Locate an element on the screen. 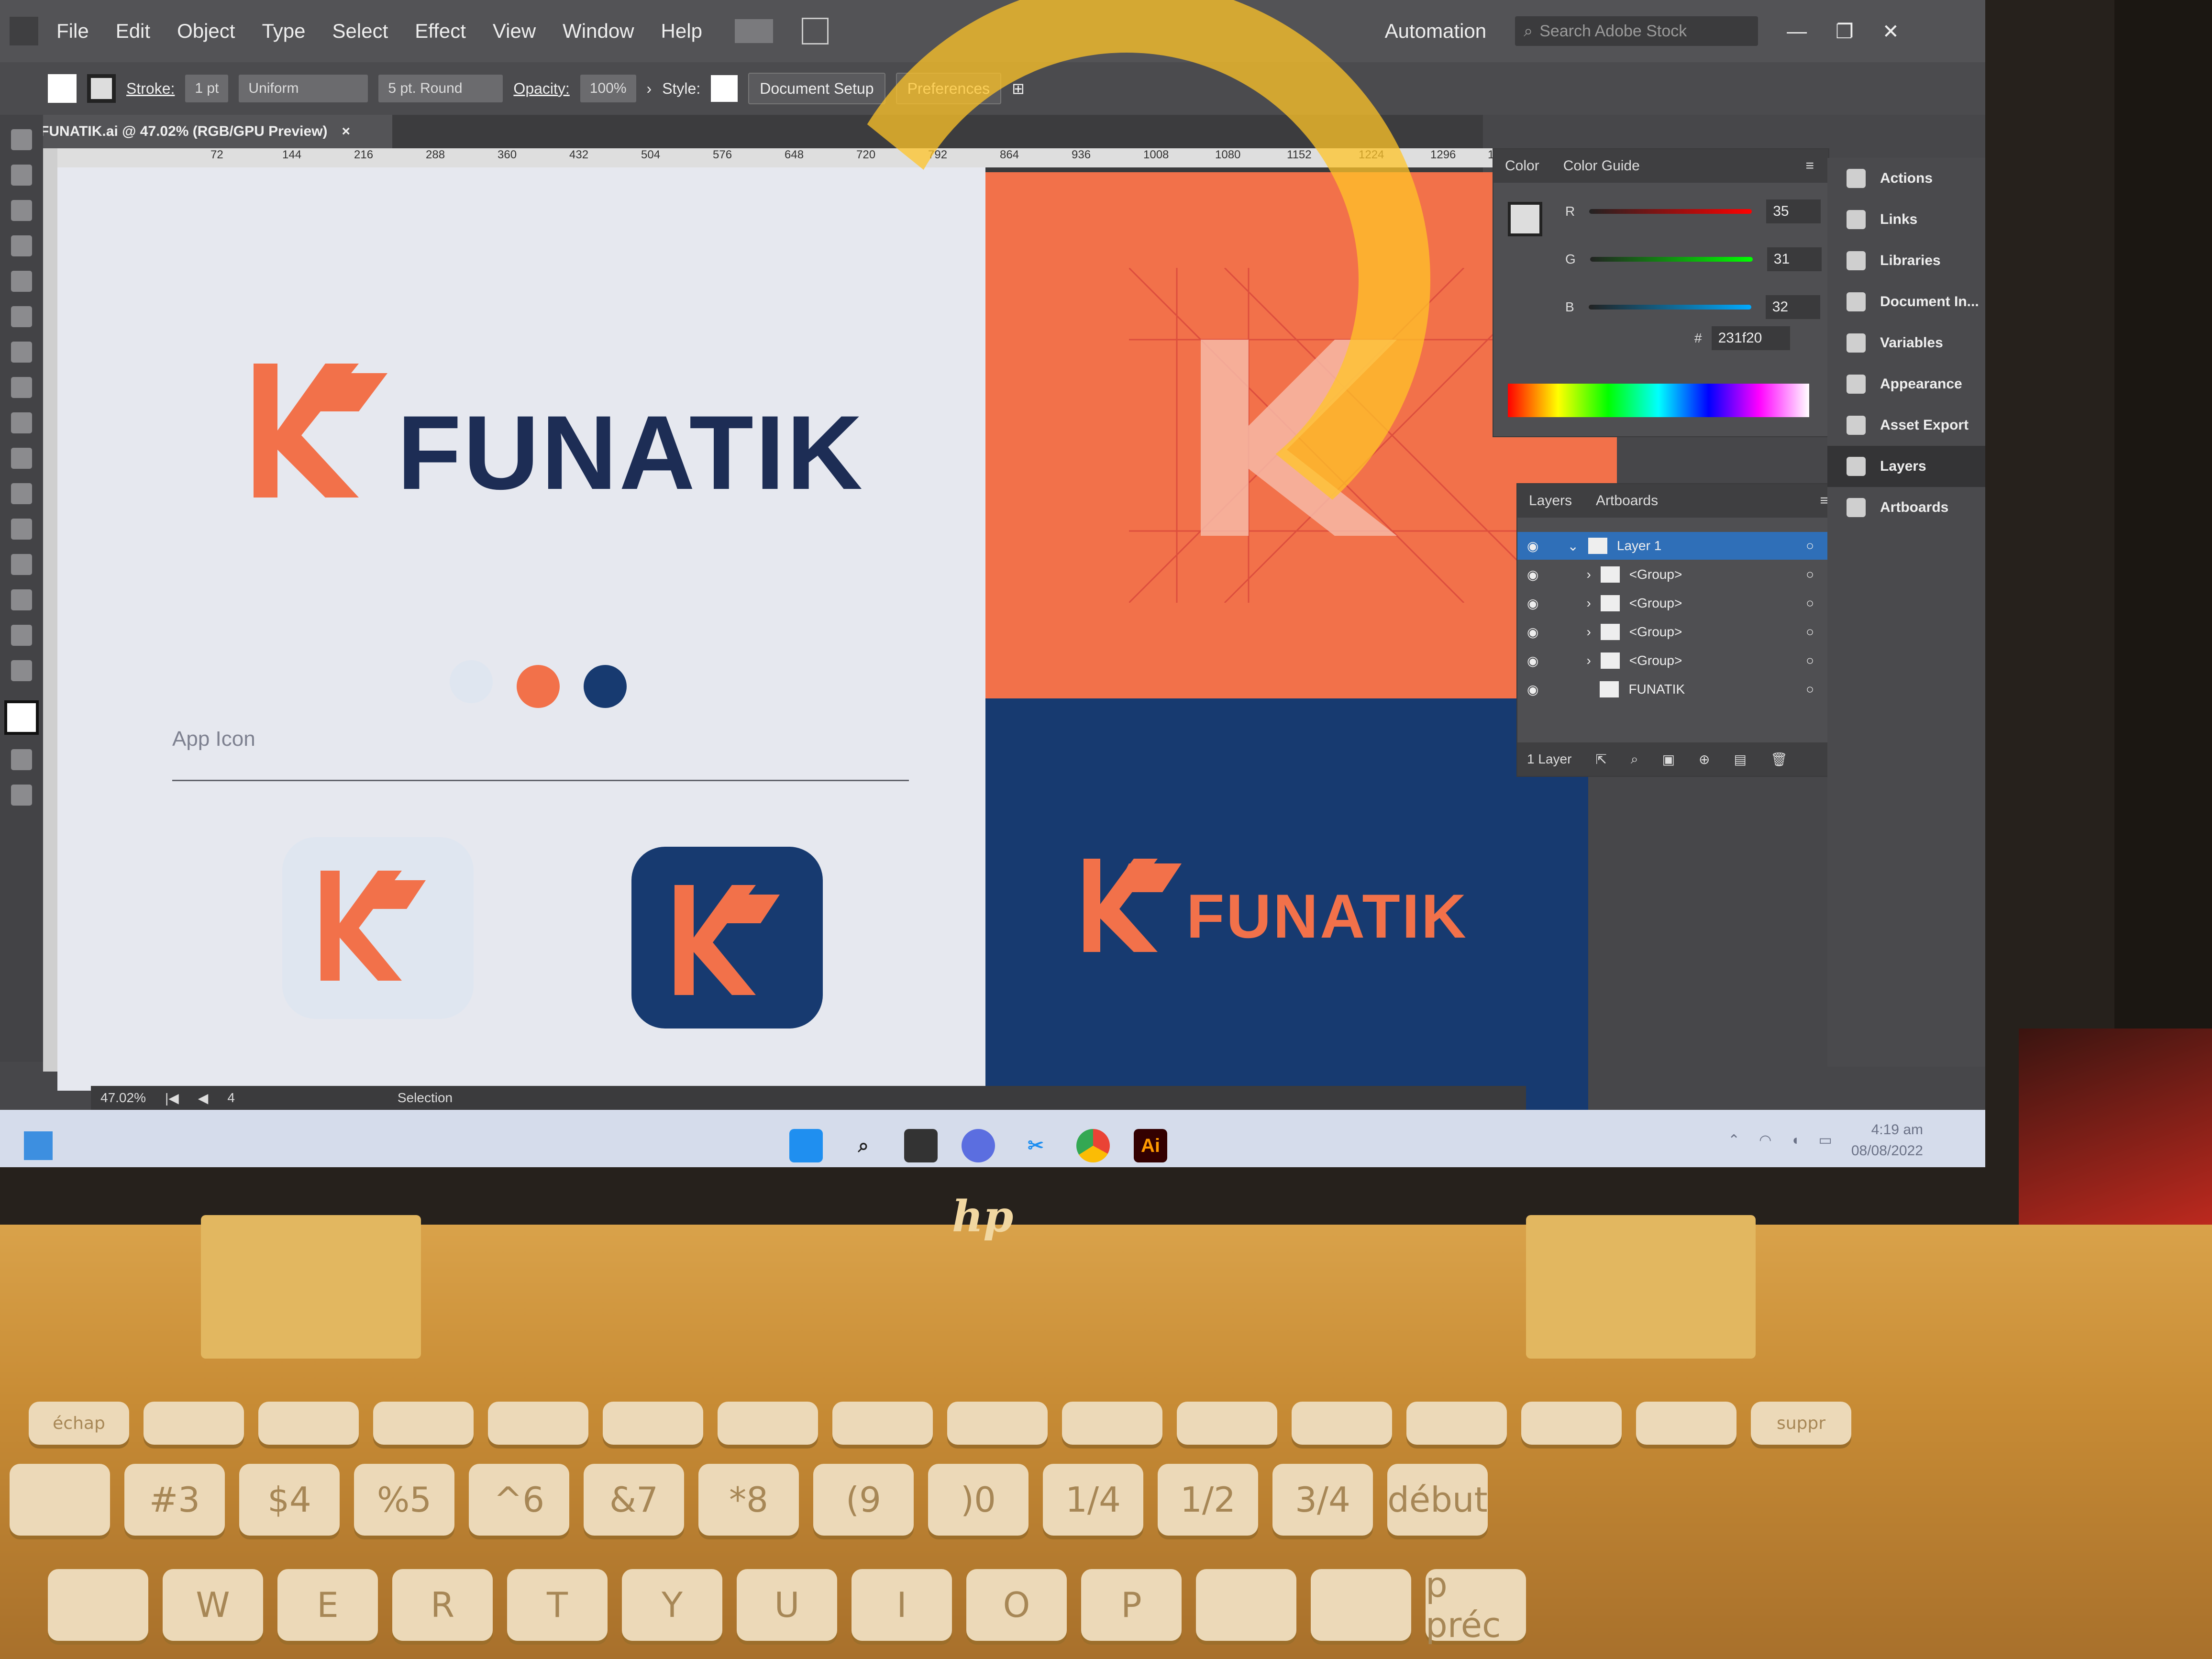 The image size is (2212, 1659). graphic-style-swatch is located at coordinates (724, 88).